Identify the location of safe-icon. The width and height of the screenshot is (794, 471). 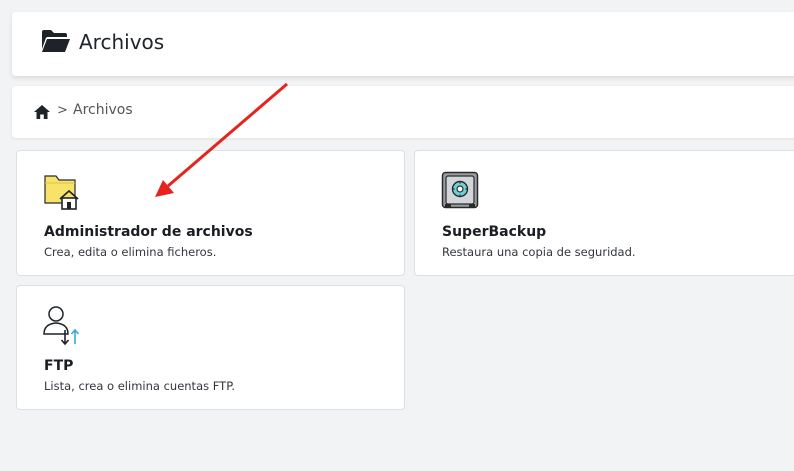
(460, 192).